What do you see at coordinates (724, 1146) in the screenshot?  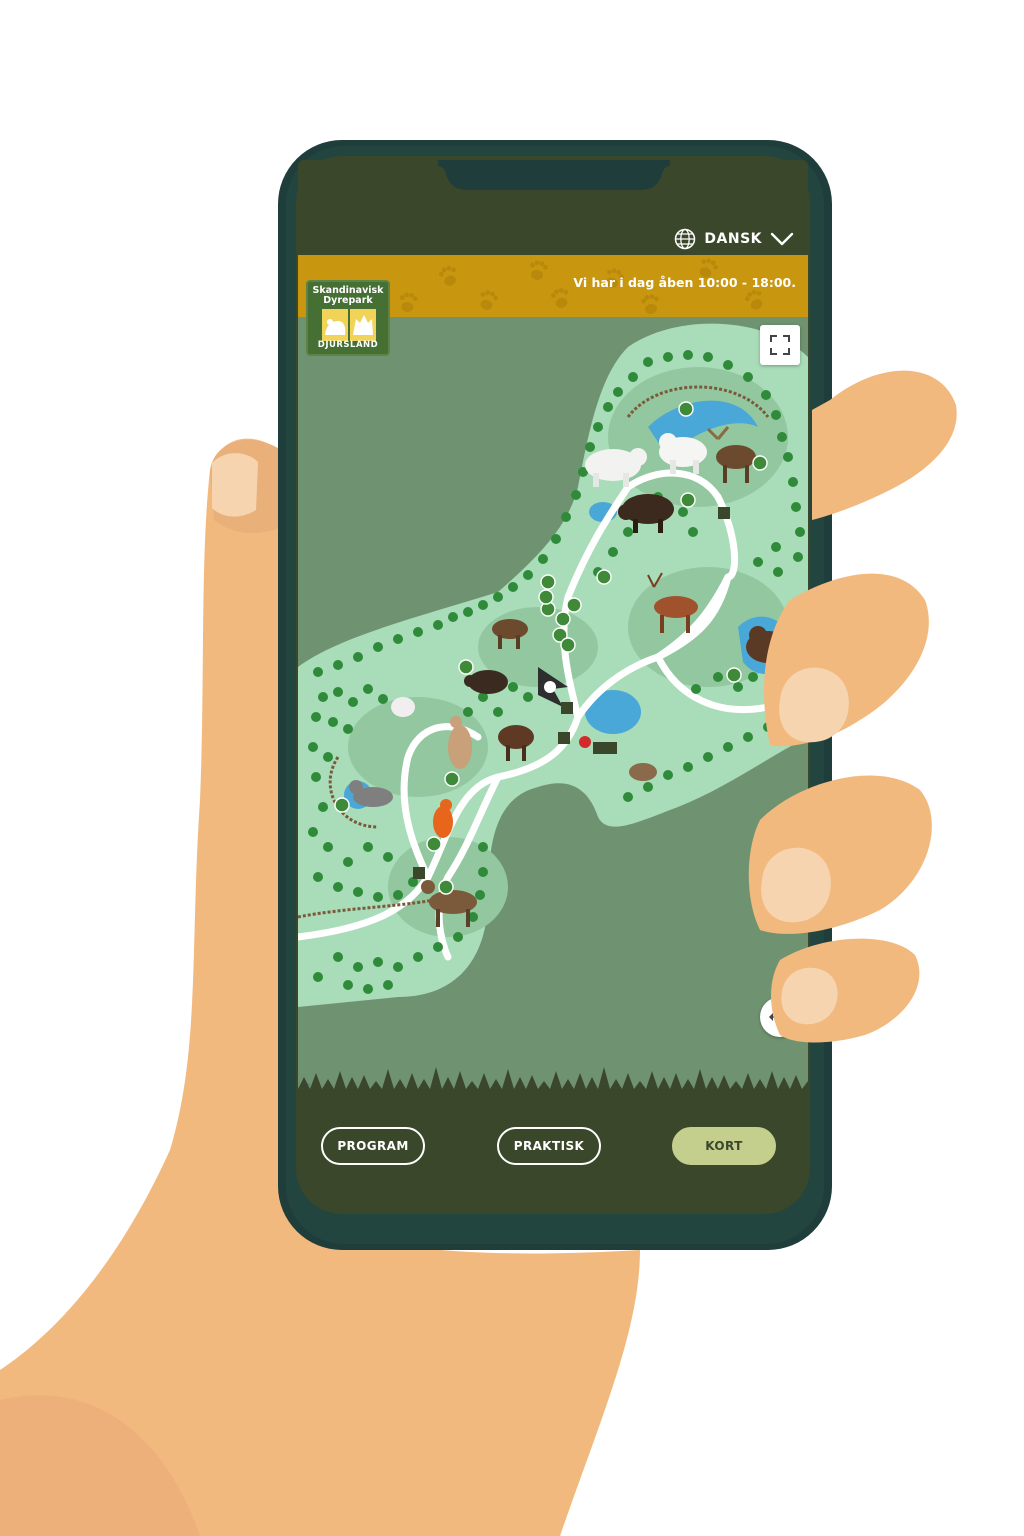 I see `kort-button: KORT` at bounding box center [724, 1146].